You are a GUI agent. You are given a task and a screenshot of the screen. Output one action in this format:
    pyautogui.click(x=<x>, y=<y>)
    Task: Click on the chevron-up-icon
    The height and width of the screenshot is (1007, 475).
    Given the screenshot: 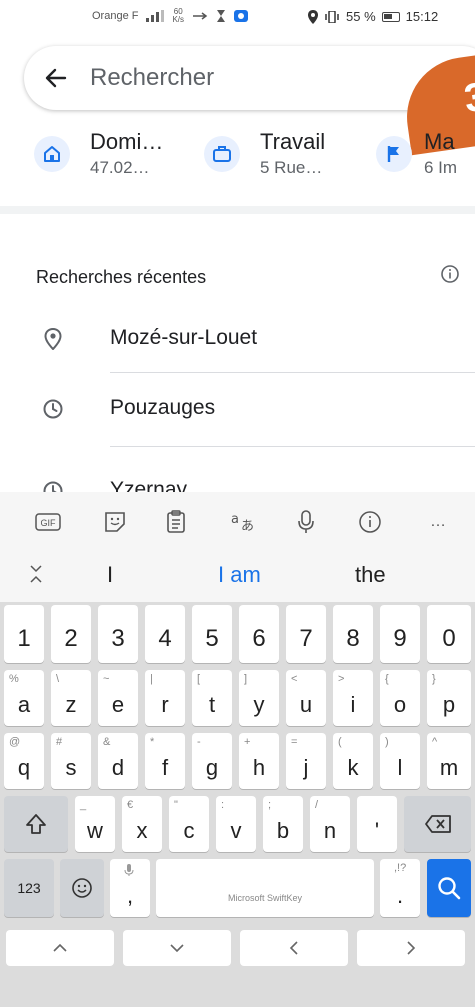 What is the action you would take?
    pyautogui.click(x=60, y=947)
    